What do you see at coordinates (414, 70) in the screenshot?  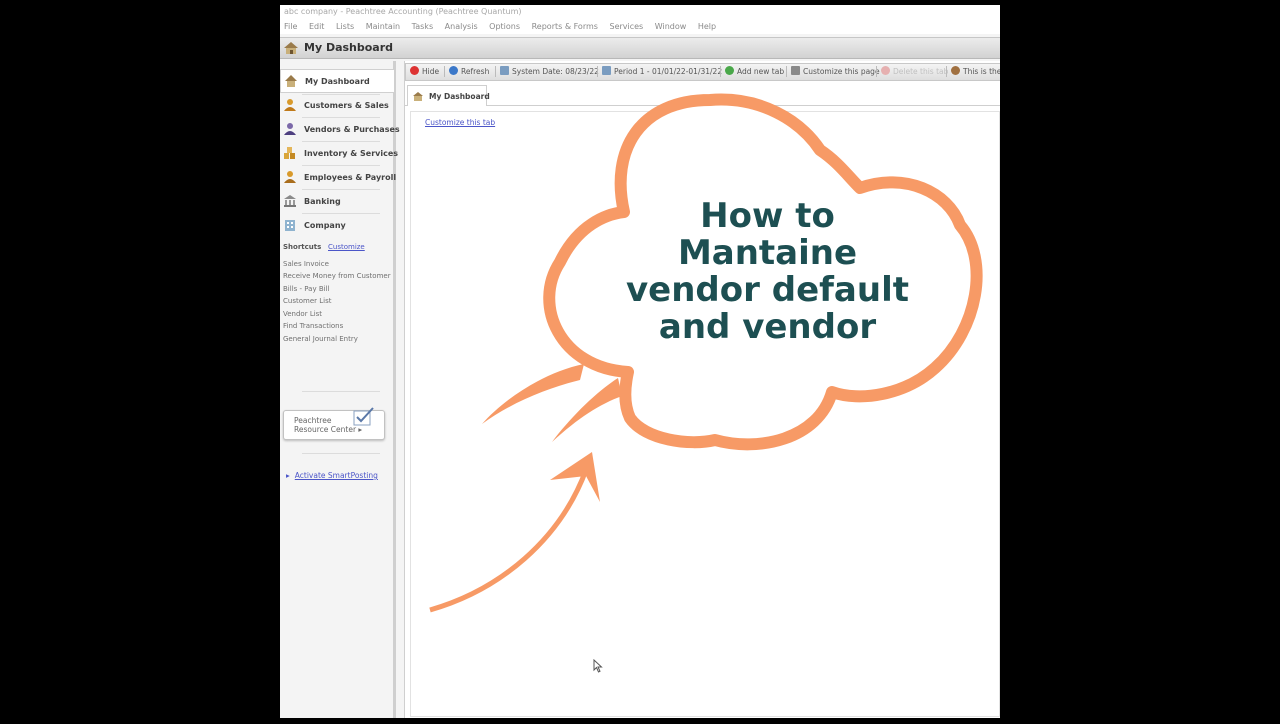 I see `close-circle-icon` at bounding box center [414, 70].